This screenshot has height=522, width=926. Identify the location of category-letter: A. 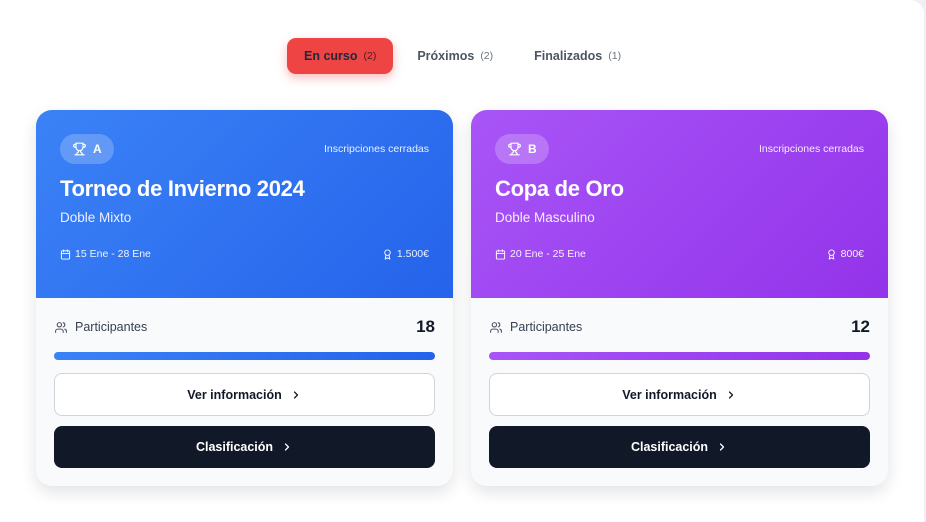
(97, 149).